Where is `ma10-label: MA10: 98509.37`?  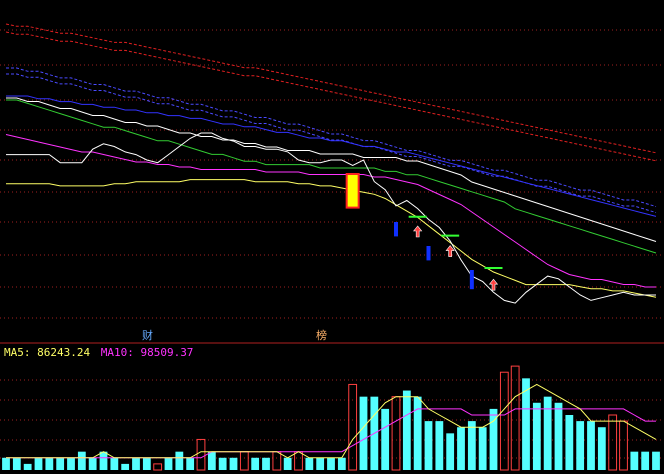
ma10-label: MA10: 98509.37 is located at coordinates (147, 352).